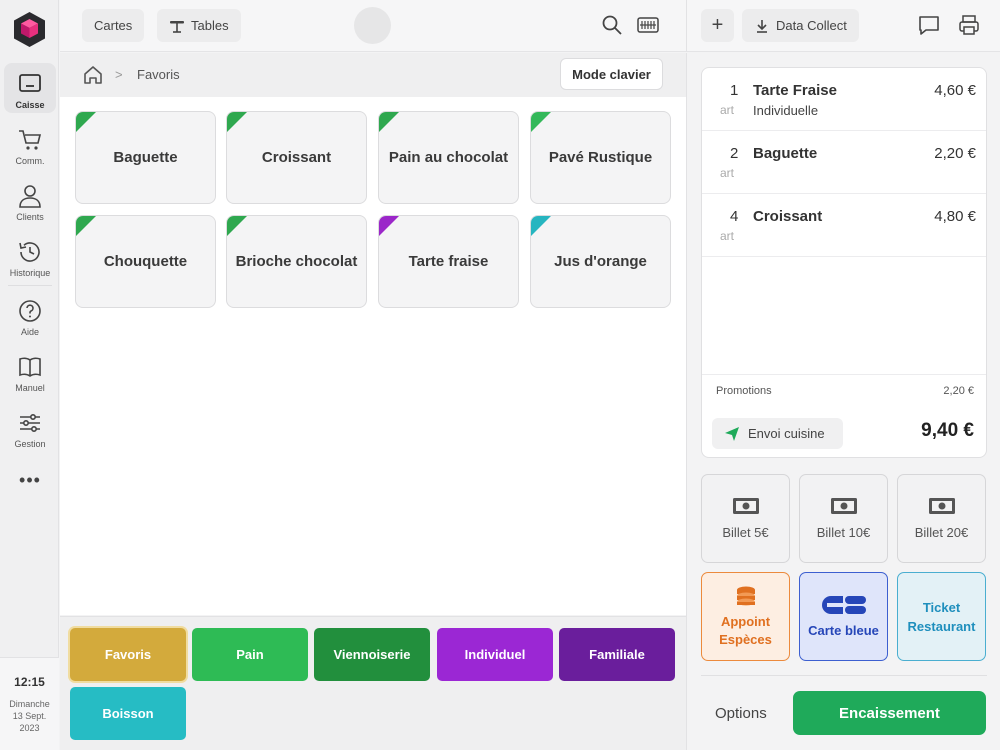 The image size is (1000, 750). What do you see at coordinates (795, 90) in the screenshot?
I see `line-name: Tarte Fraise` at bounding box center [795, 90].